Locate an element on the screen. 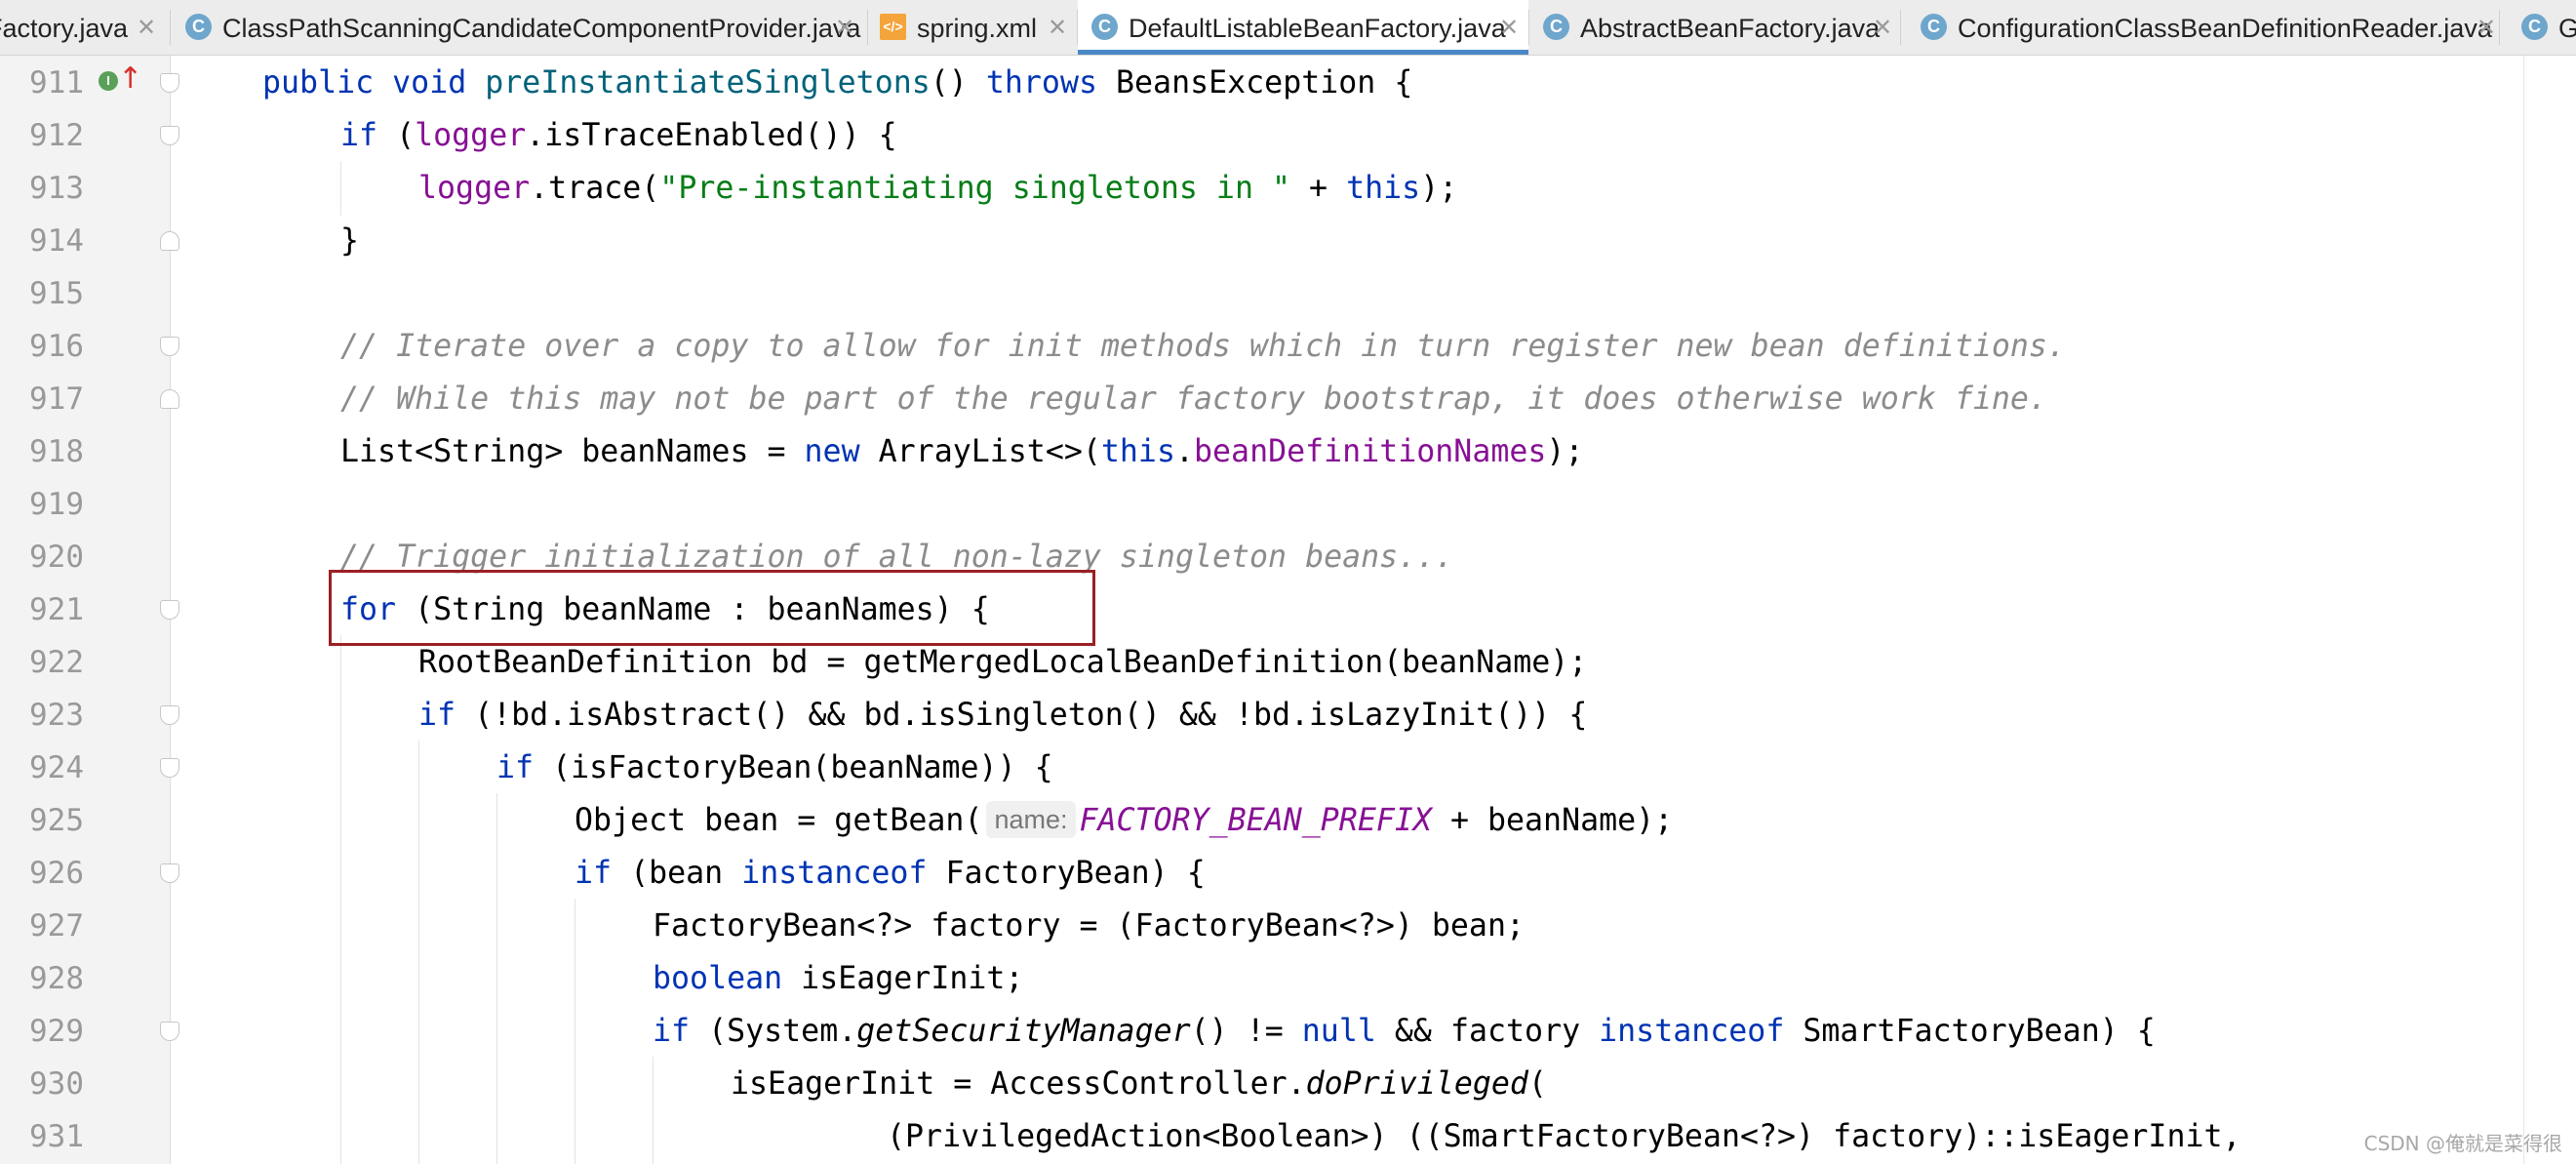  tab-label: G is located at coordinates (2567, 29).